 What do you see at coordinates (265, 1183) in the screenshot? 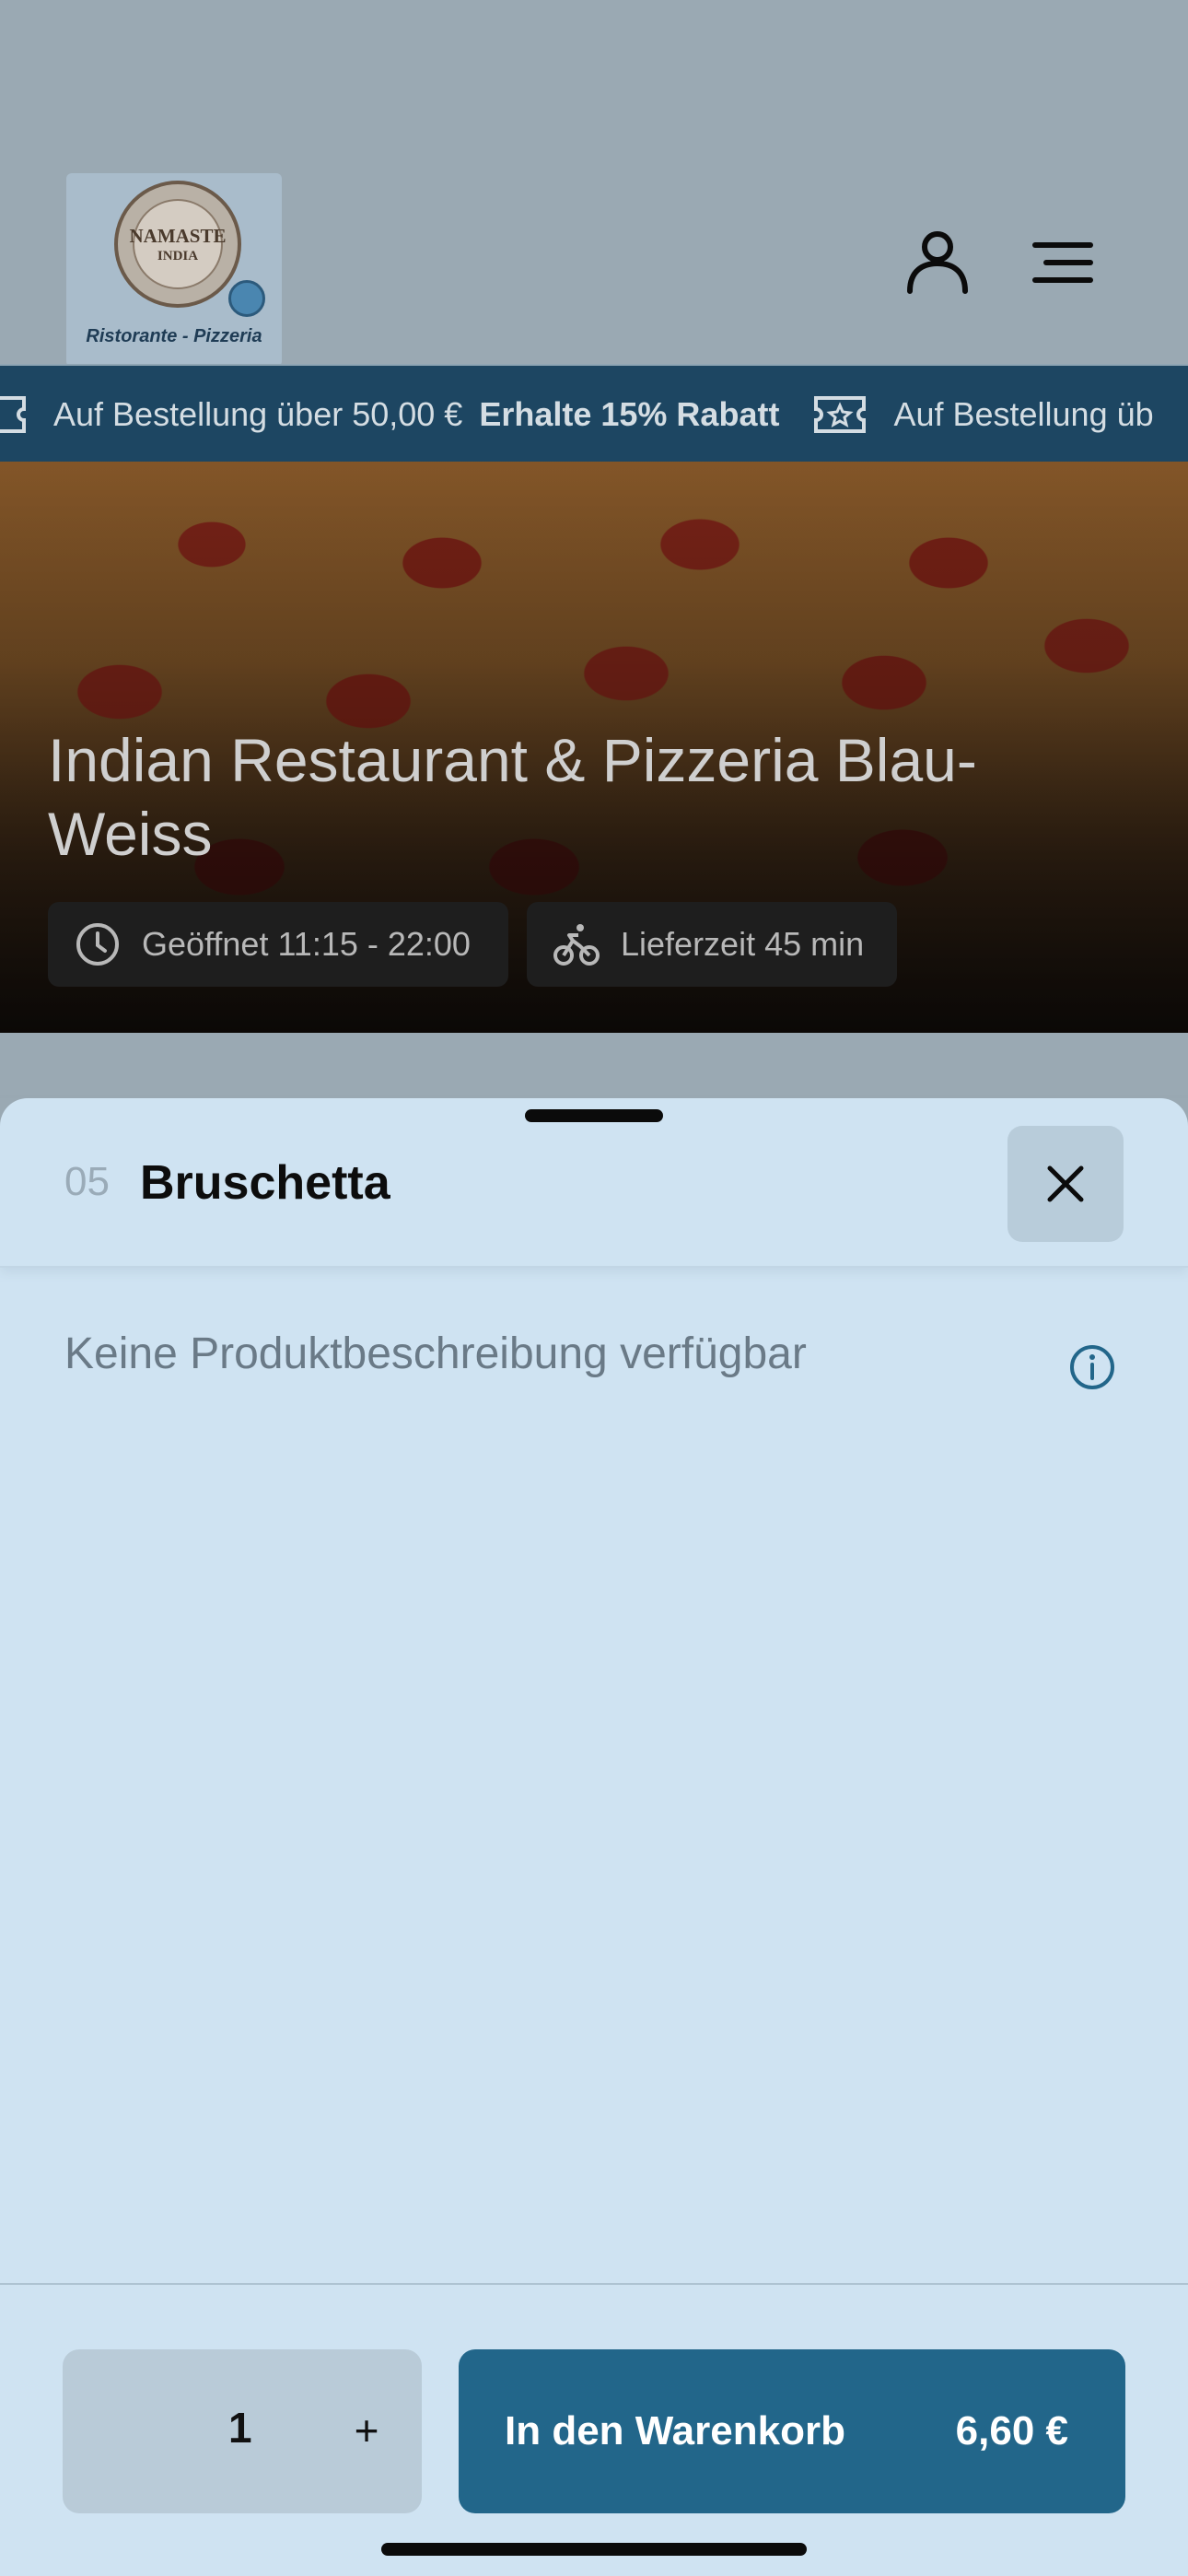
I see `product-name: Bruschetta` at bounding box center [265, 1183].